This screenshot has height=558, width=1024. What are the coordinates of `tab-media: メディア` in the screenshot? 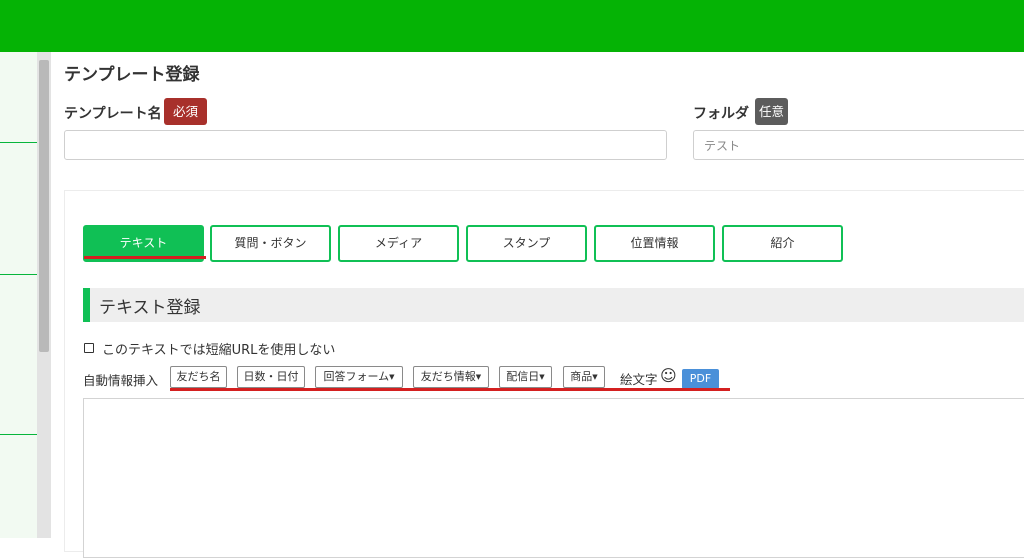 It's located at (398, 243).